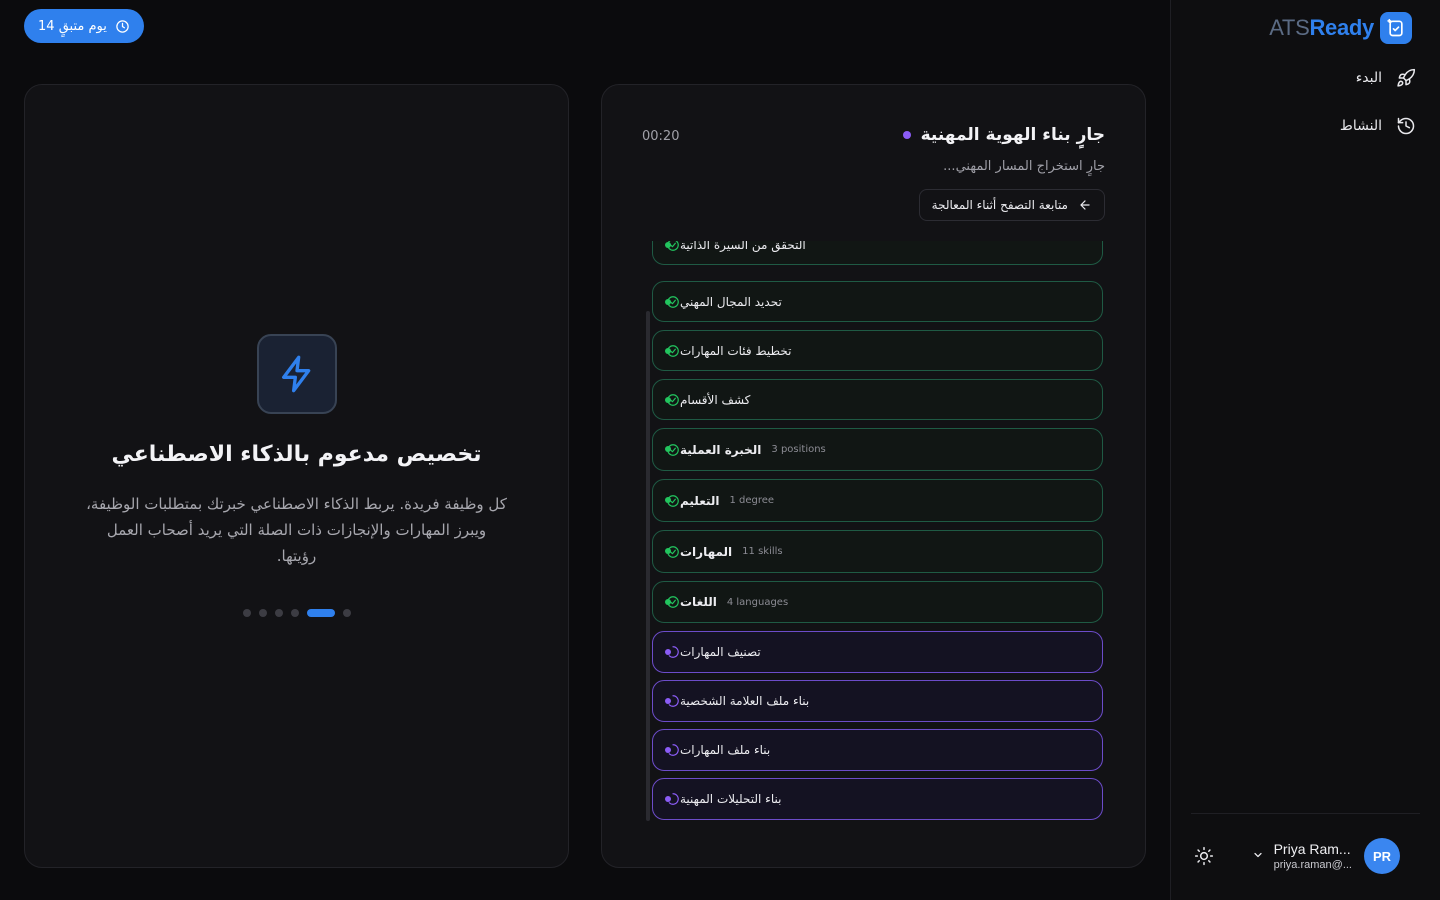  I want to click on trial-badge: 14 يوم متبقٍ, so click(84, 26).